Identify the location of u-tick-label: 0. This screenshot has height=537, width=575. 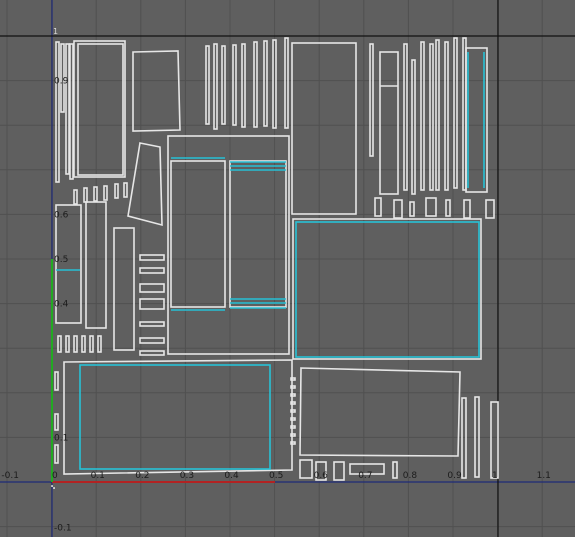
(55, 476).